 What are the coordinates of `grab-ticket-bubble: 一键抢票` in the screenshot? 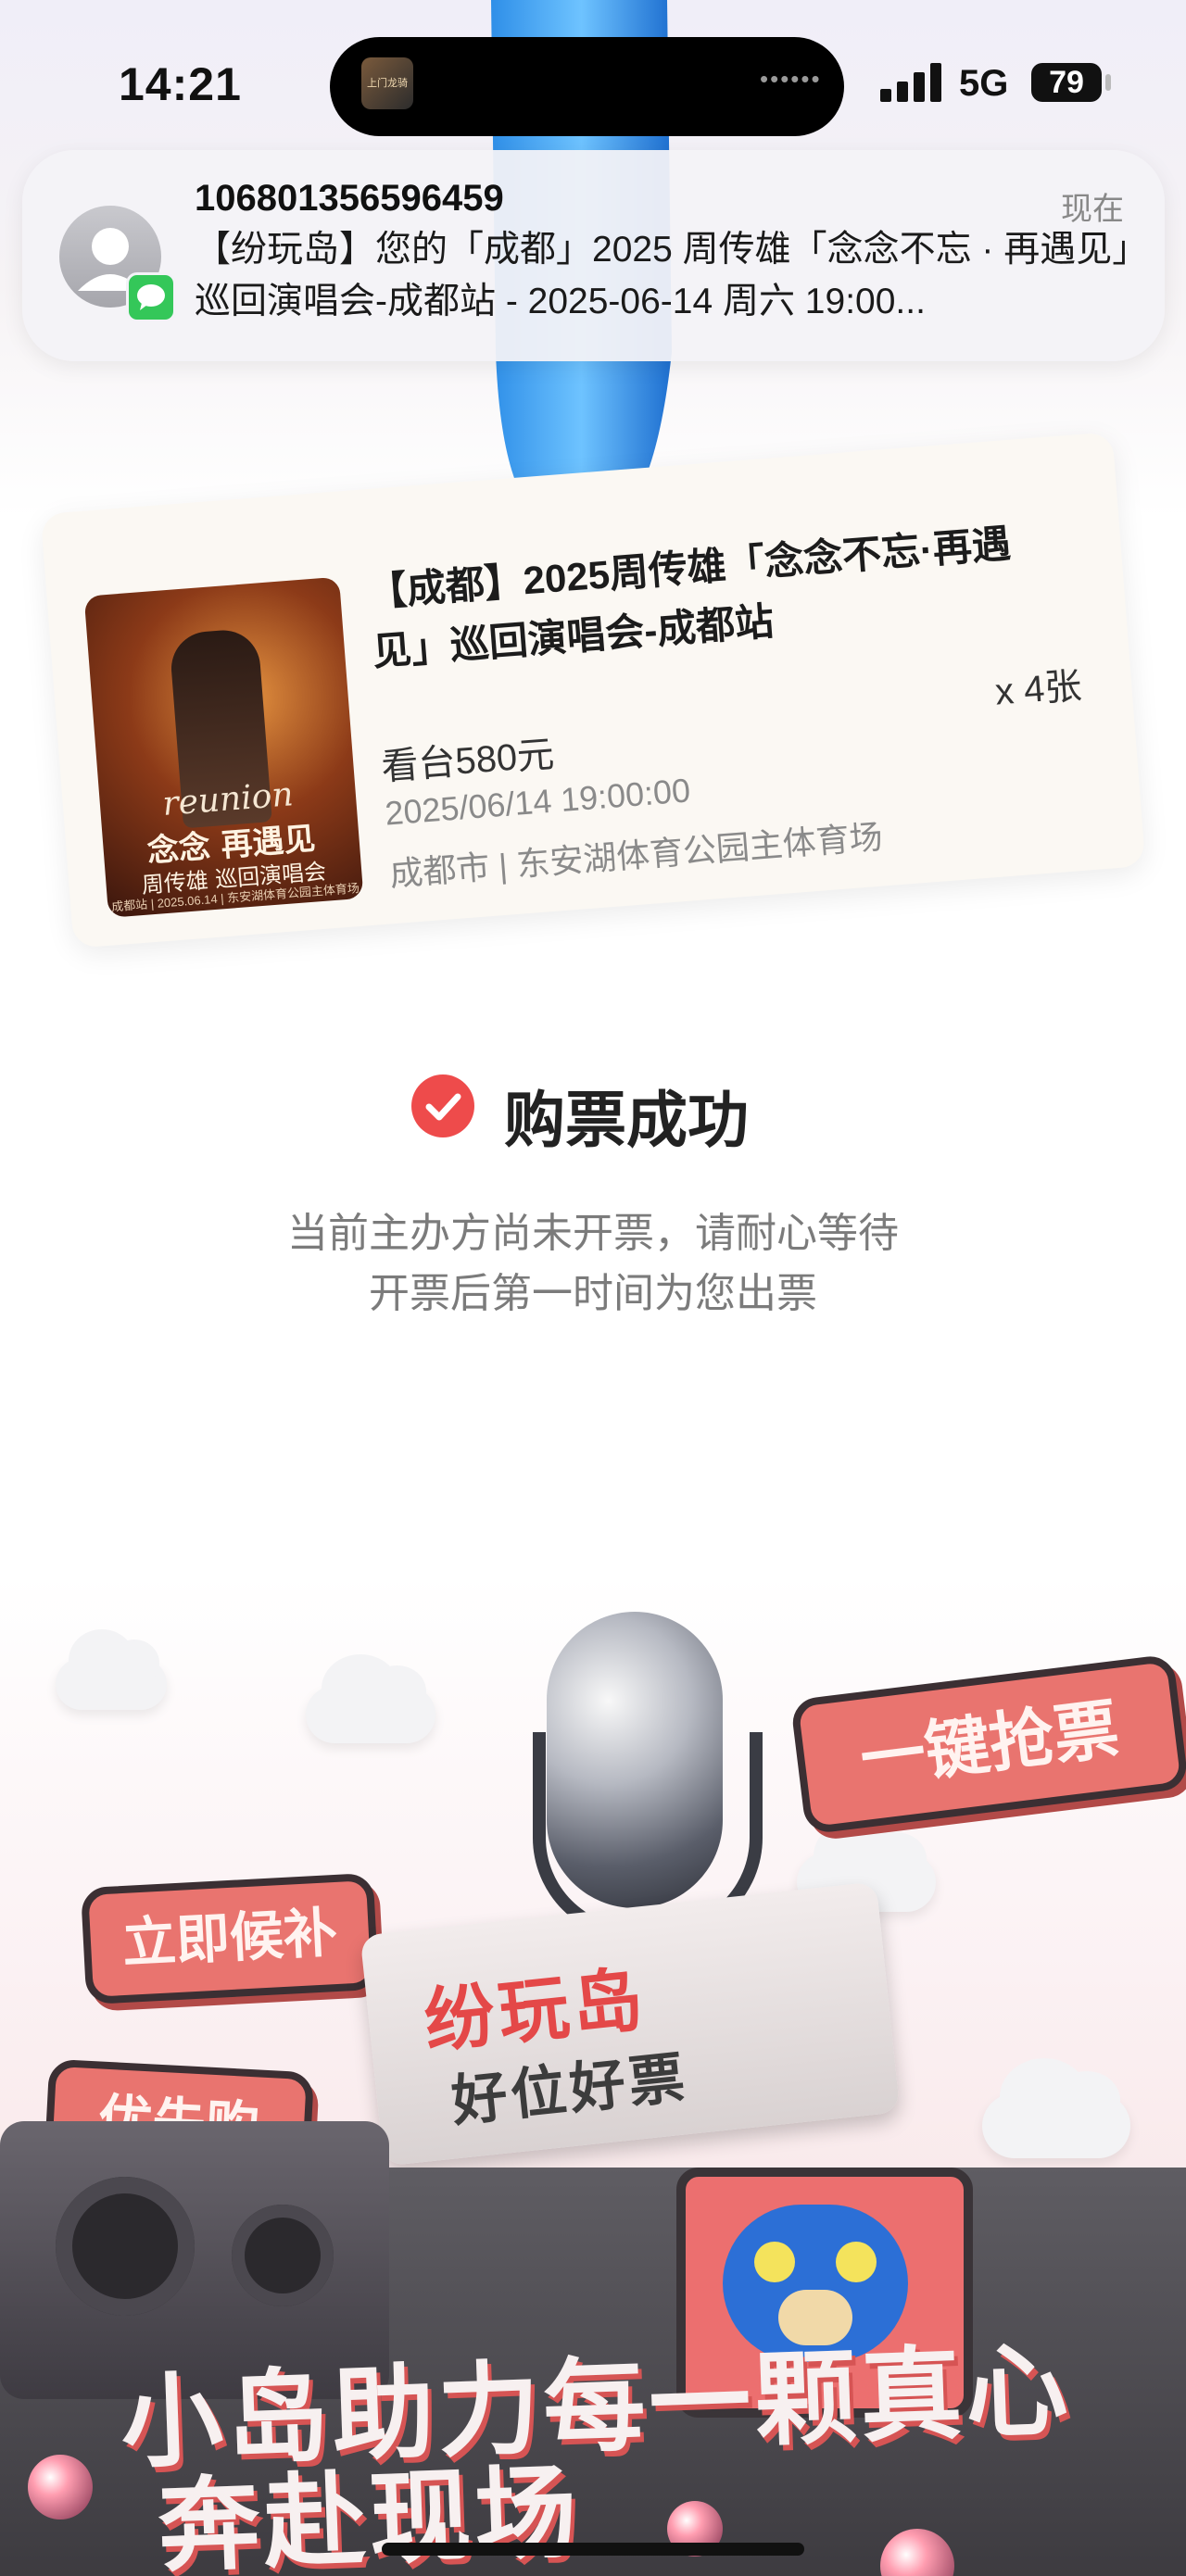 It's located at (987, 1744).